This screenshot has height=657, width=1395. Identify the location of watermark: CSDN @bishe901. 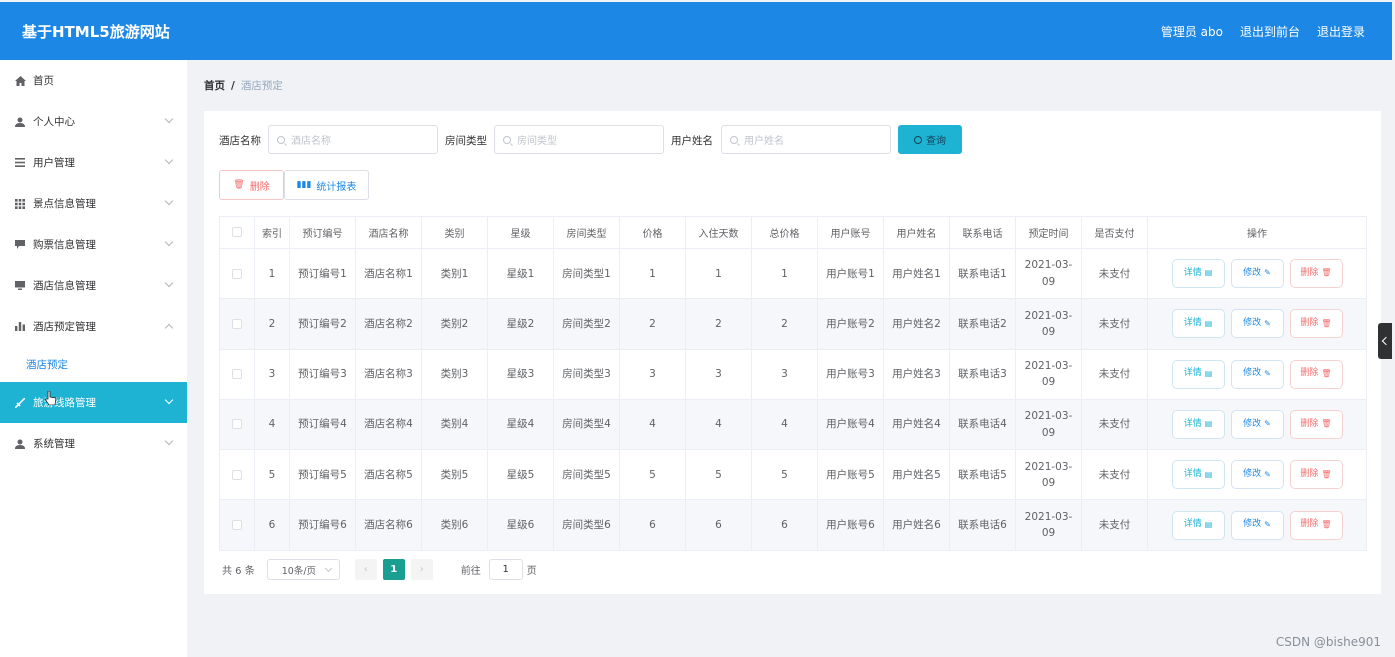
(1328, 642).